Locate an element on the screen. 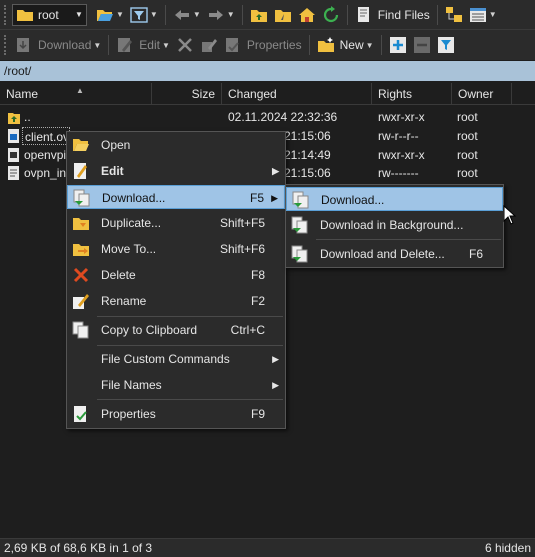  menu-item-download: Download... F5 ▶ is located at coordinates (176, 197).